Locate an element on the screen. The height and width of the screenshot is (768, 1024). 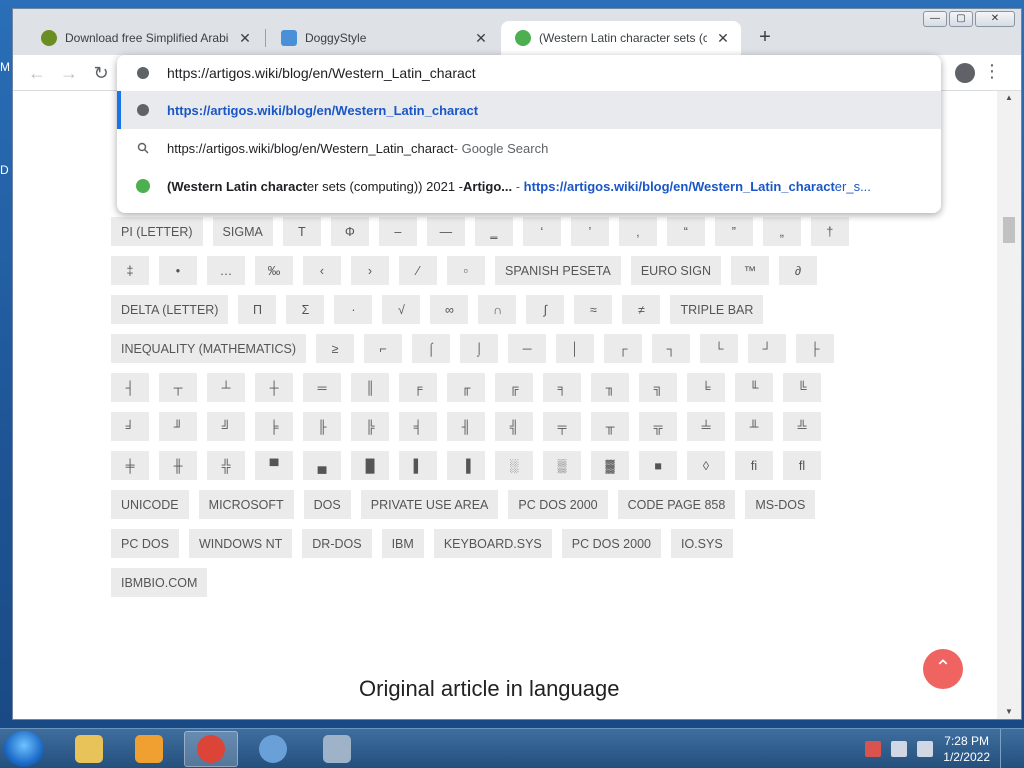
tag-chip: ╧ is located at coordinates (706, 426).